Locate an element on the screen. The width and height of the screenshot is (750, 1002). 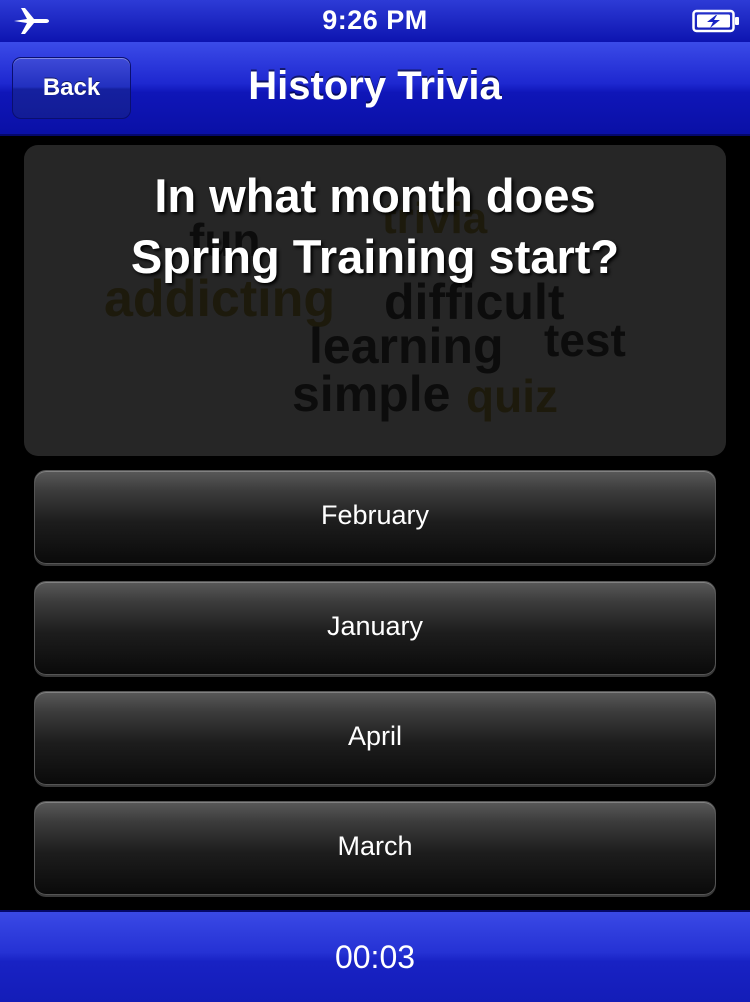
countdown-timer: 00:03 is located at coordinates (375, 957).